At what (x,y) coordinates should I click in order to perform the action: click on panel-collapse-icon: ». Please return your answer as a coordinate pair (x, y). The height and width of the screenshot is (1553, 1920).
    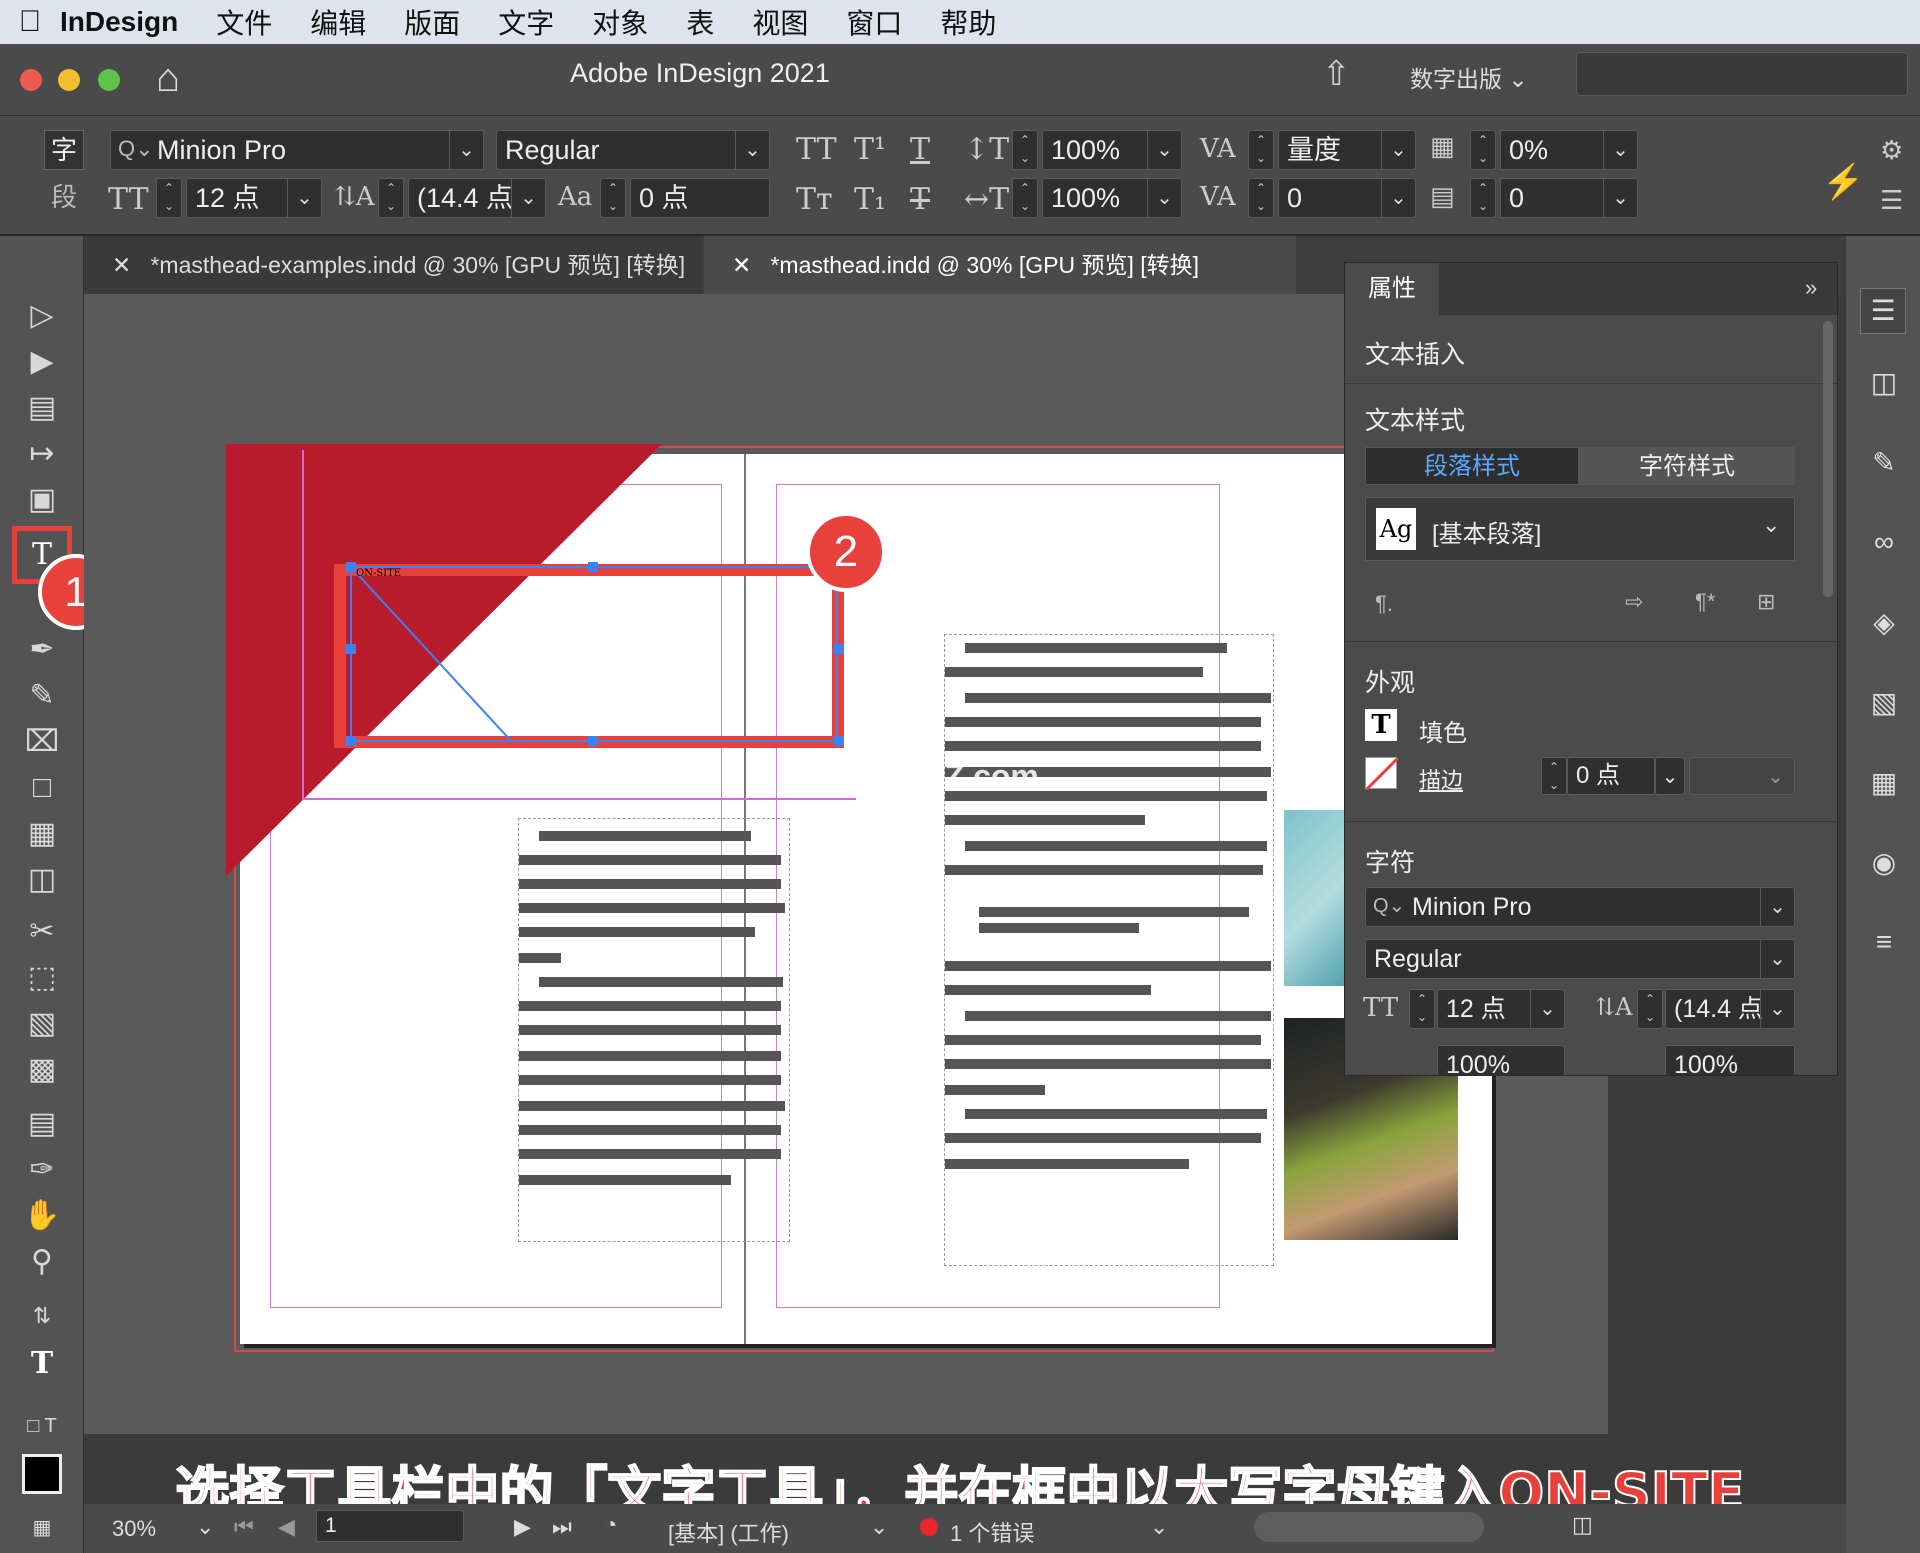
    Looking at the image, I should click on (1811, 288).